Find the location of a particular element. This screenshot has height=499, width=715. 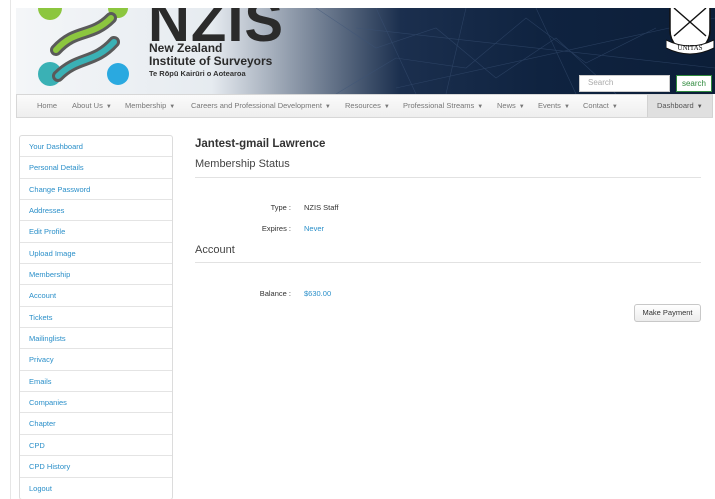

membership-status-title: Membership Status is located at coordinates (242, 164).